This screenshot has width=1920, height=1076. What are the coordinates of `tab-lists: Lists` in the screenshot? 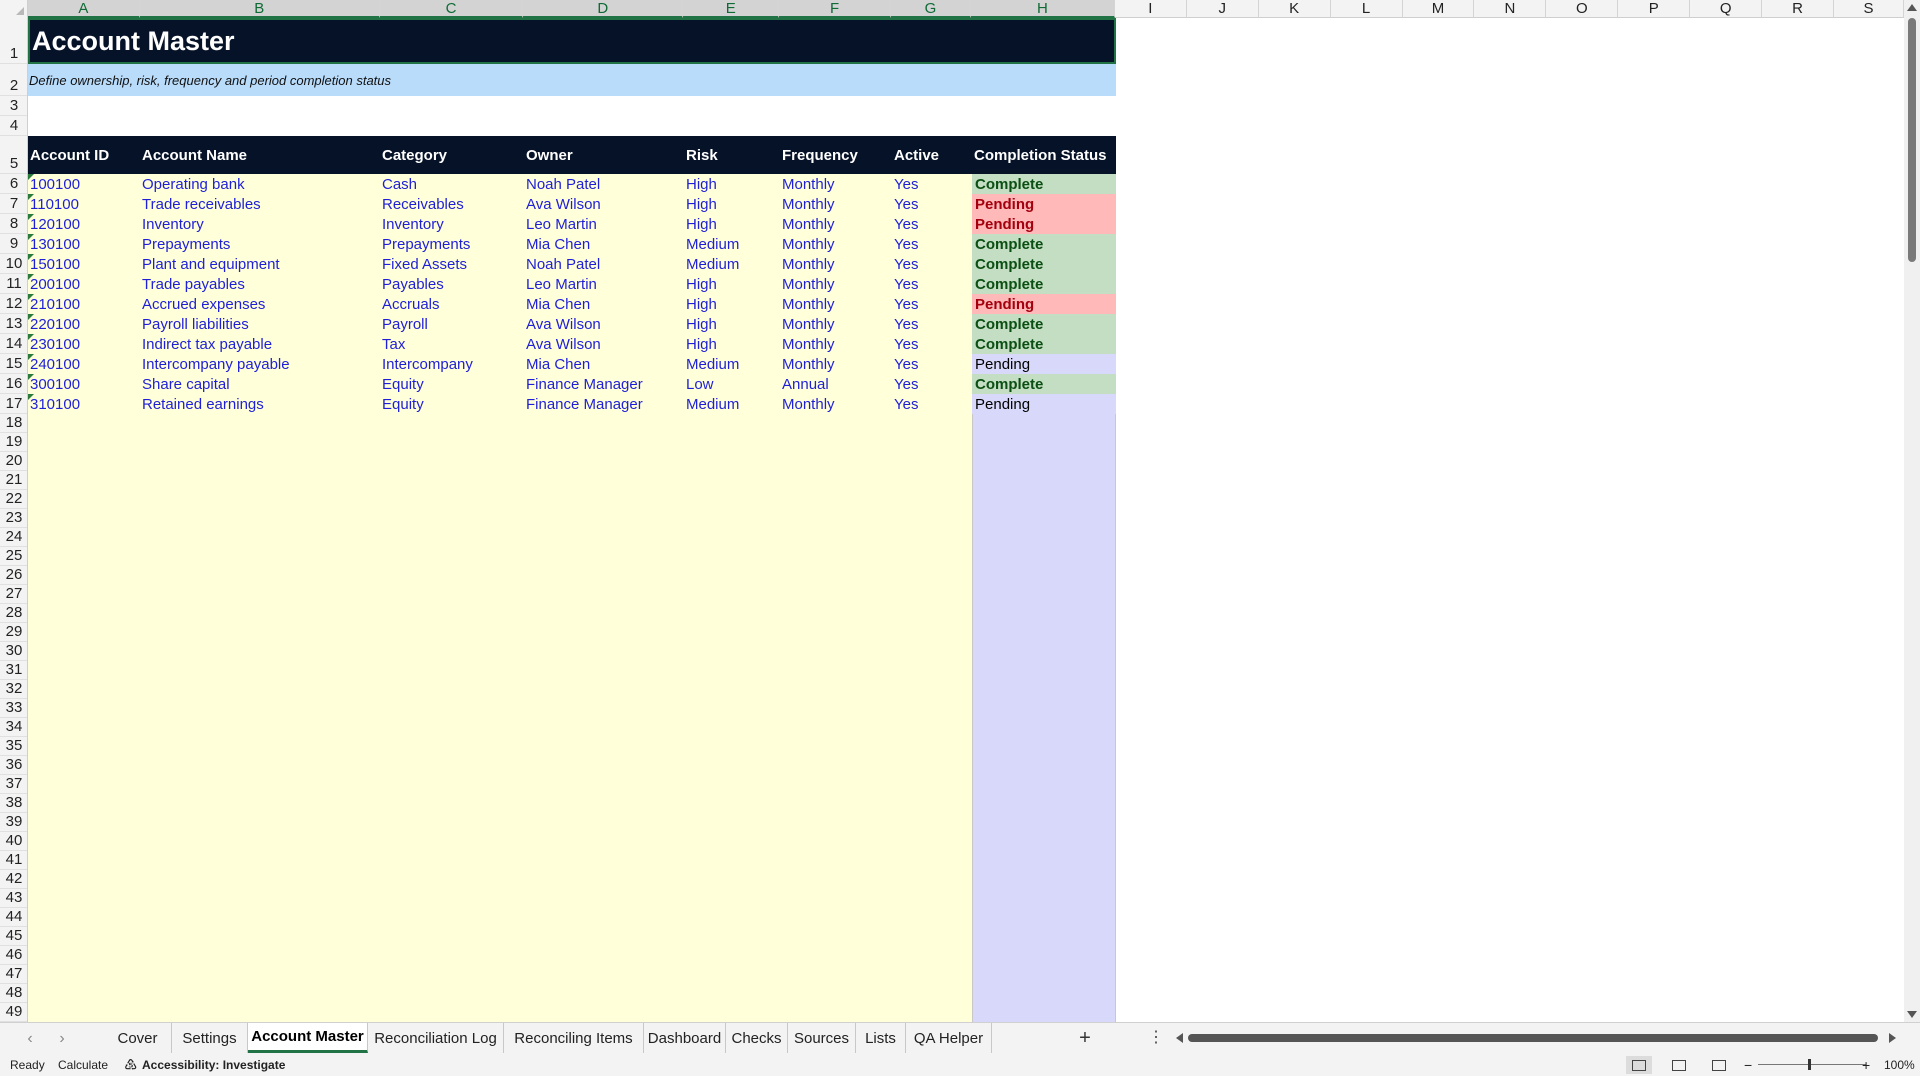 It's located at (881, 1038).